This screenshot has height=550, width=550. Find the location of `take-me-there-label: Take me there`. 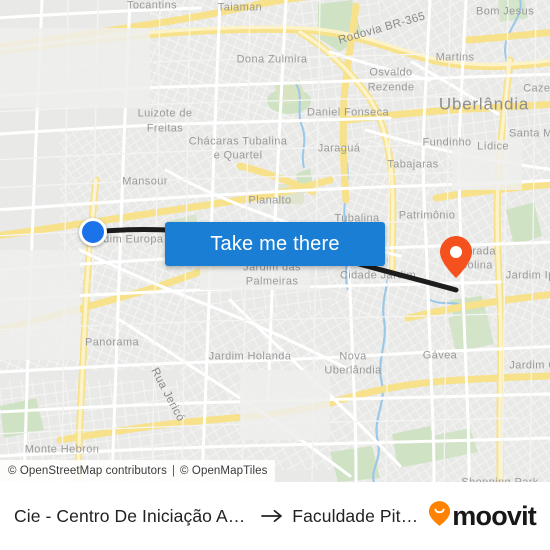

take-me-there-label: Take me there is located at coordinates (275, 243).